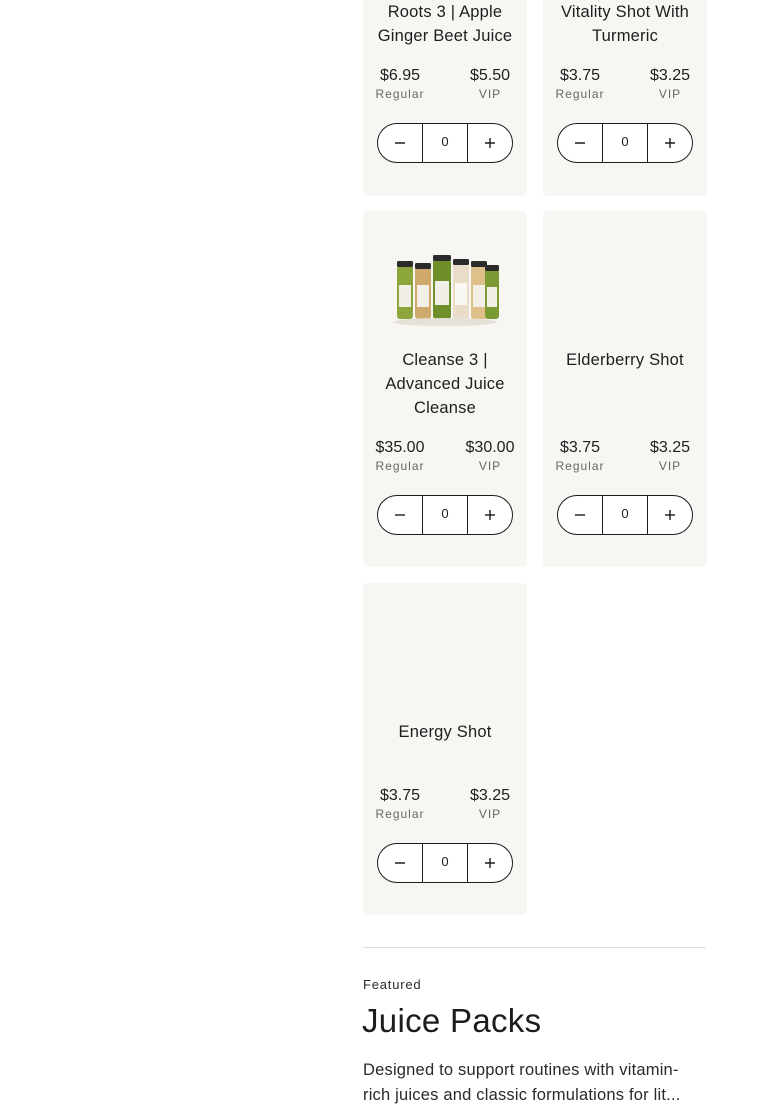 The image size is (770, 1108). What do you see at coordinates (625, 360) in the screenshot?
I see `product-name: Elderberry Shot` at bounding box center [625, 360].